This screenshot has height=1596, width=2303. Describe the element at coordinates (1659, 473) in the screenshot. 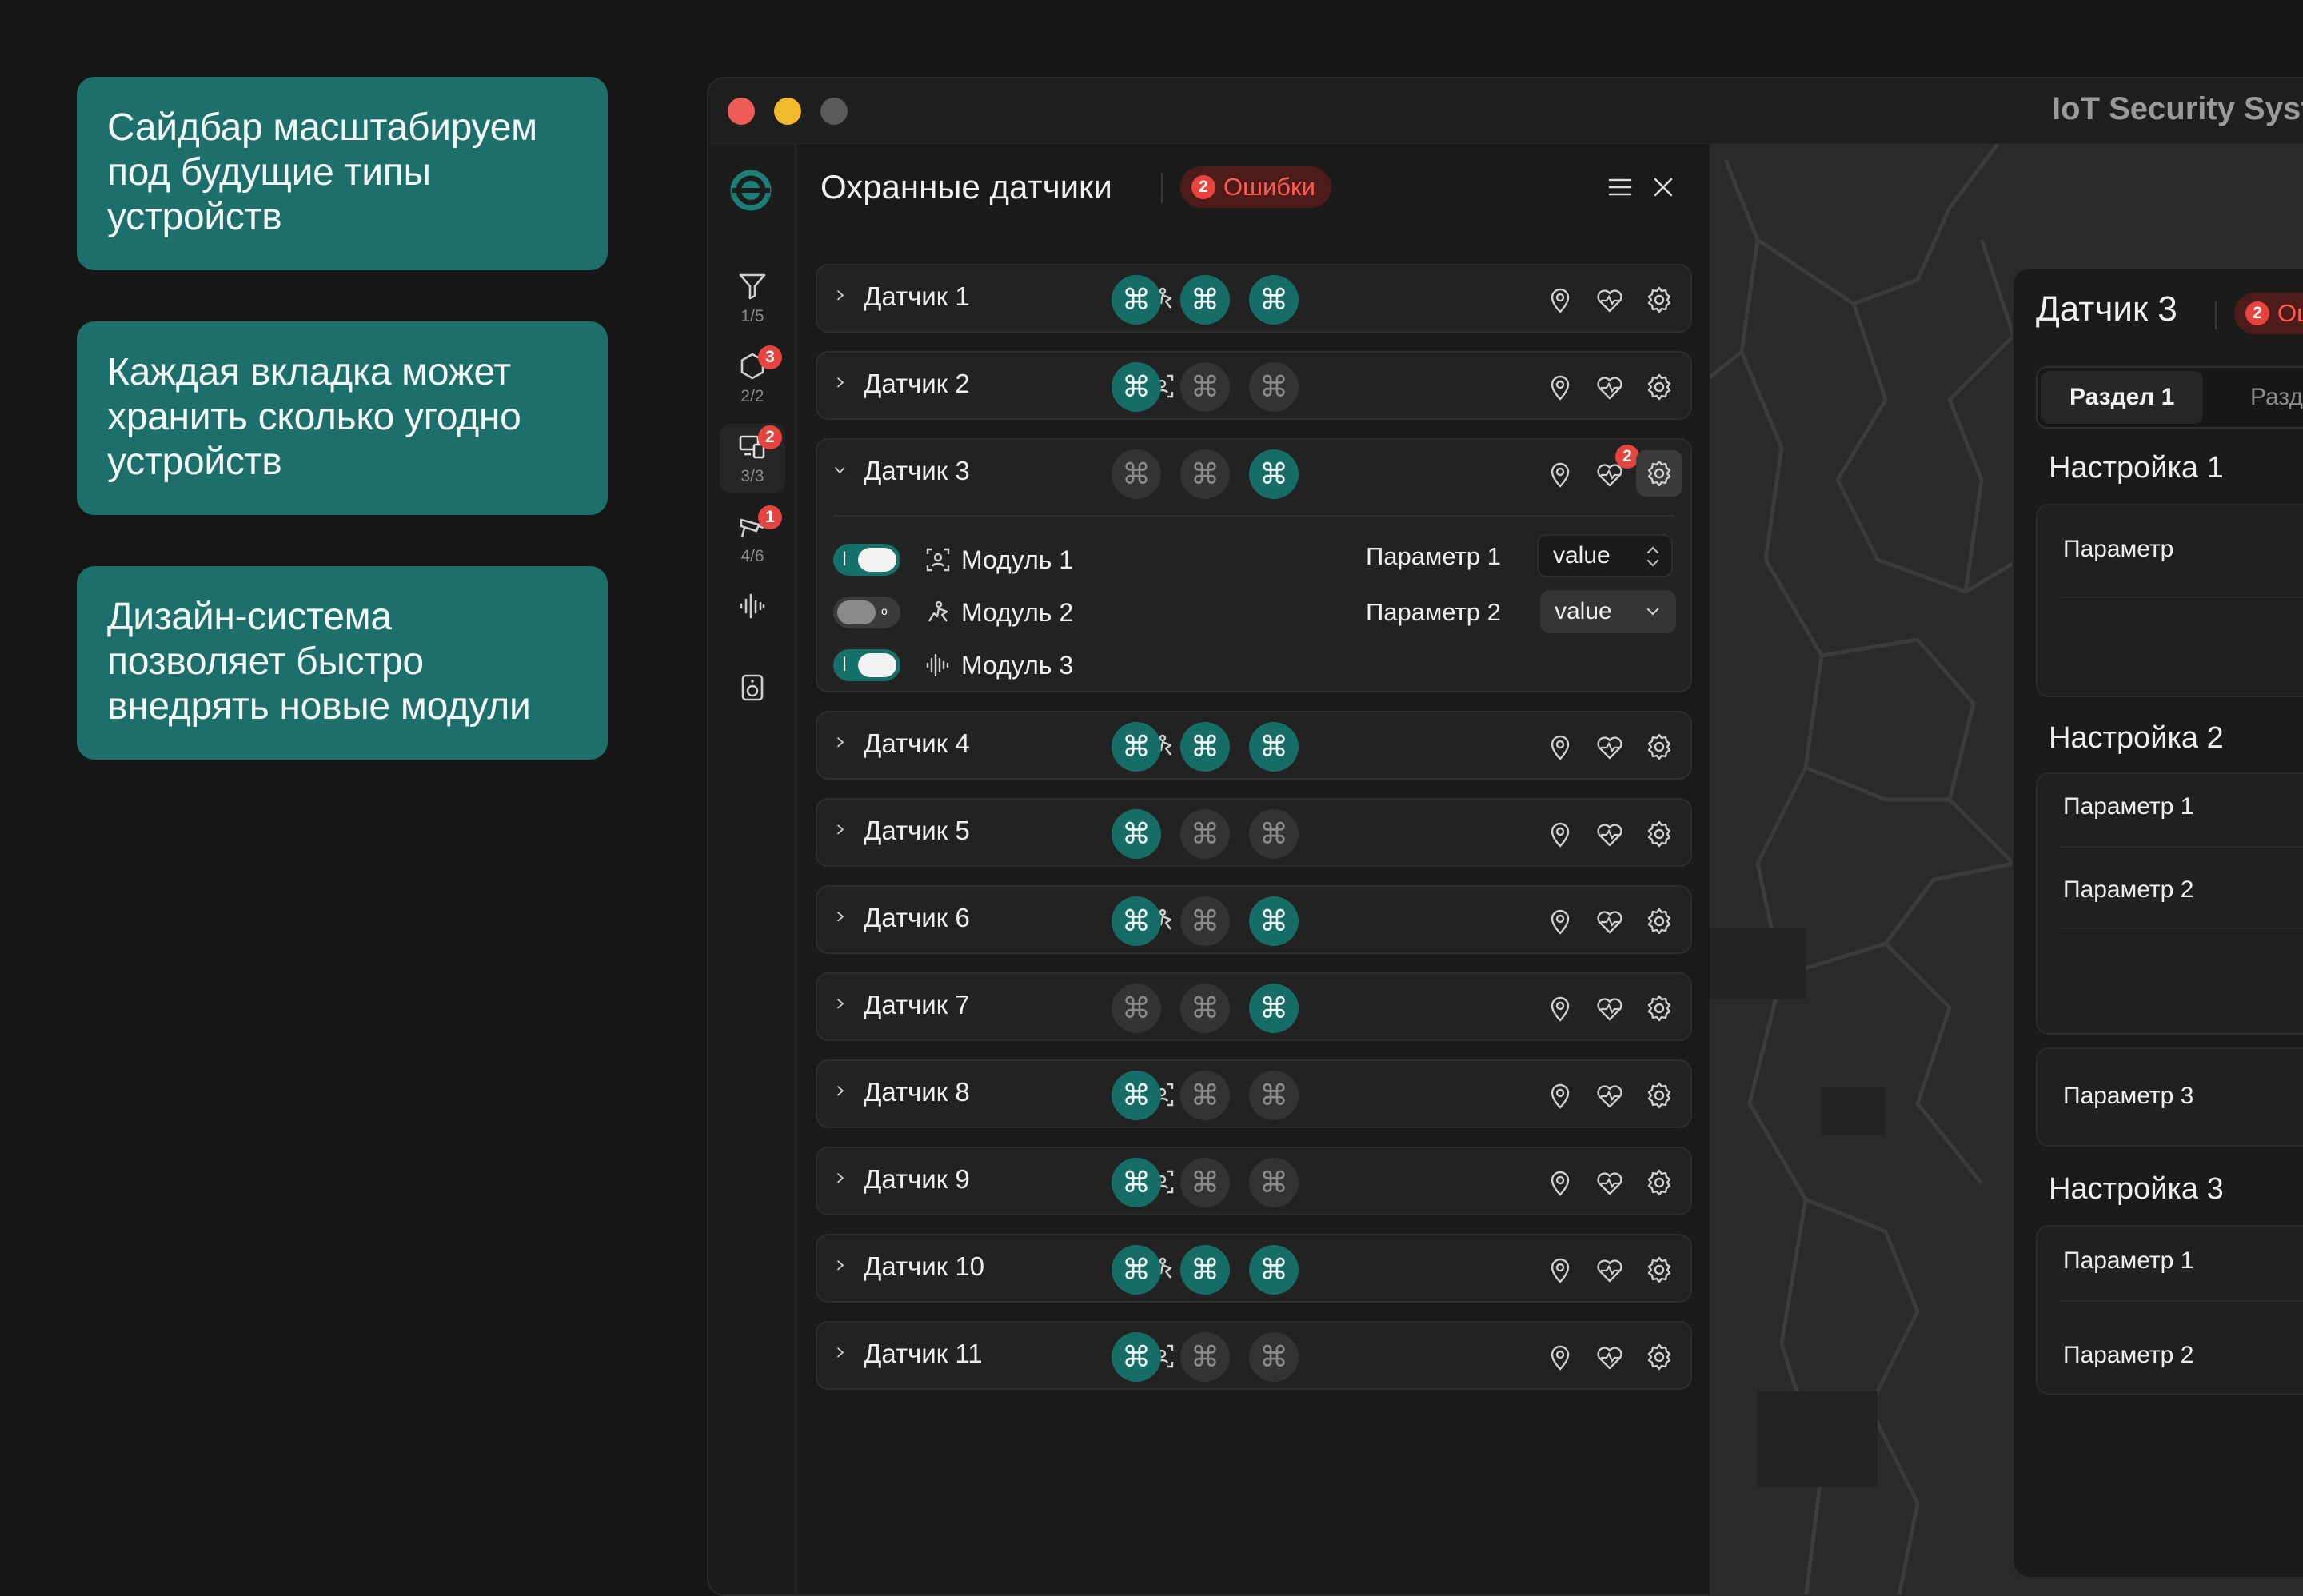

I see `settings-button` at that location.